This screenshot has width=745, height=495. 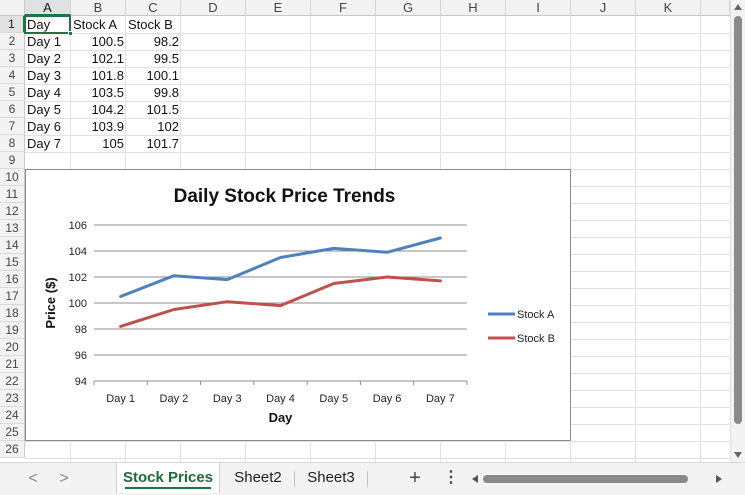 I want to click on cell-a6: Day 5, so click(x=48, y=109).